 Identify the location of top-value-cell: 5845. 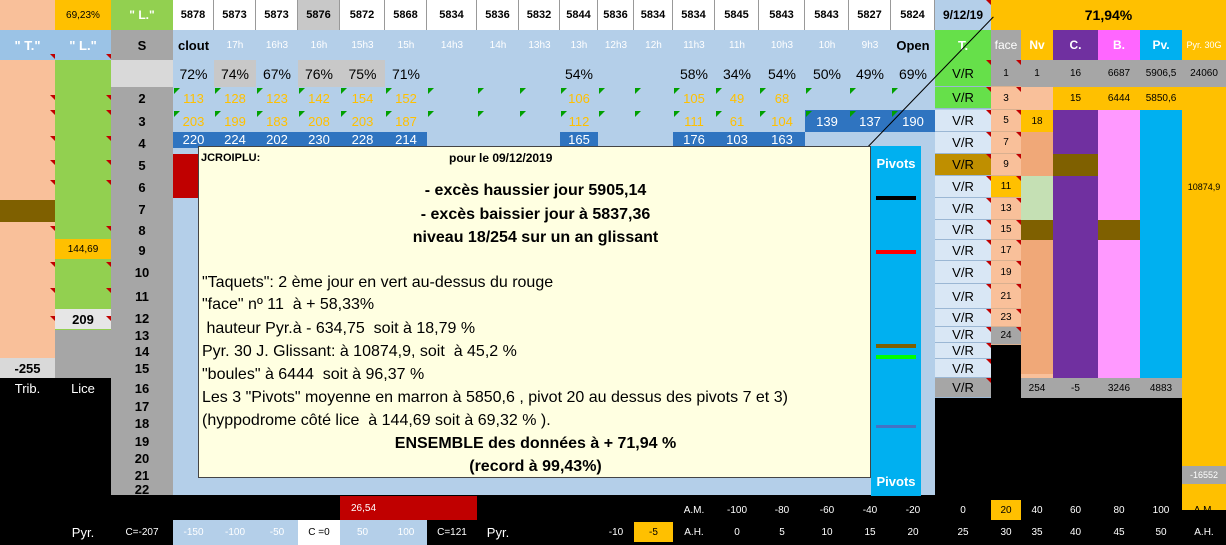
(737, 15).